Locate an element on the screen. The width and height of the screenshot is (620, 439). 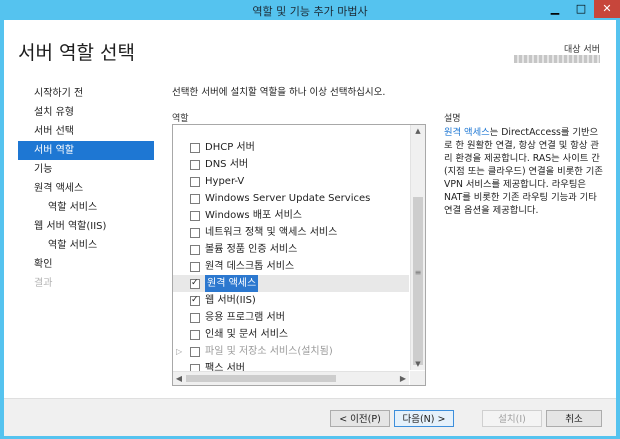
close-button: ✕ is located at coordinates (607, 9).